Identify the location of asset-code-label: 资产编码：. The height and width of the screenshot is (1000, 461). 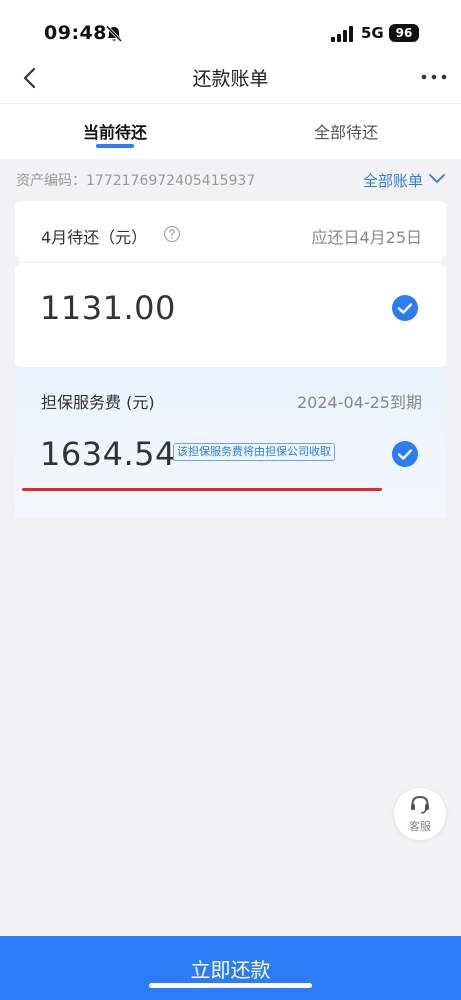
(51, 181).